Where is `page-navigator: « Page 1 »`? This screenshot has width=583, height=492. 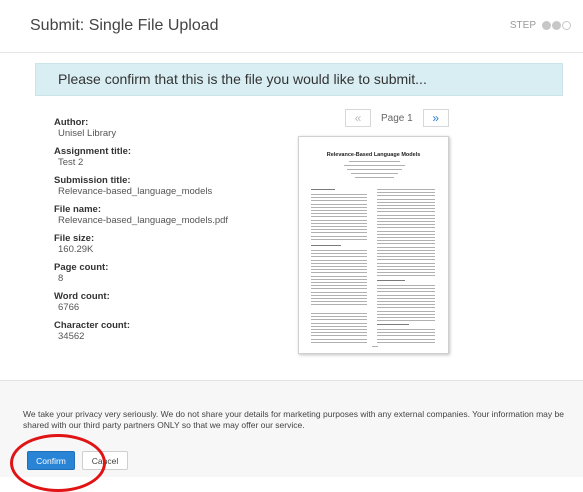
page-navigator: « Page 1 » is located at coordinates (397, 118).